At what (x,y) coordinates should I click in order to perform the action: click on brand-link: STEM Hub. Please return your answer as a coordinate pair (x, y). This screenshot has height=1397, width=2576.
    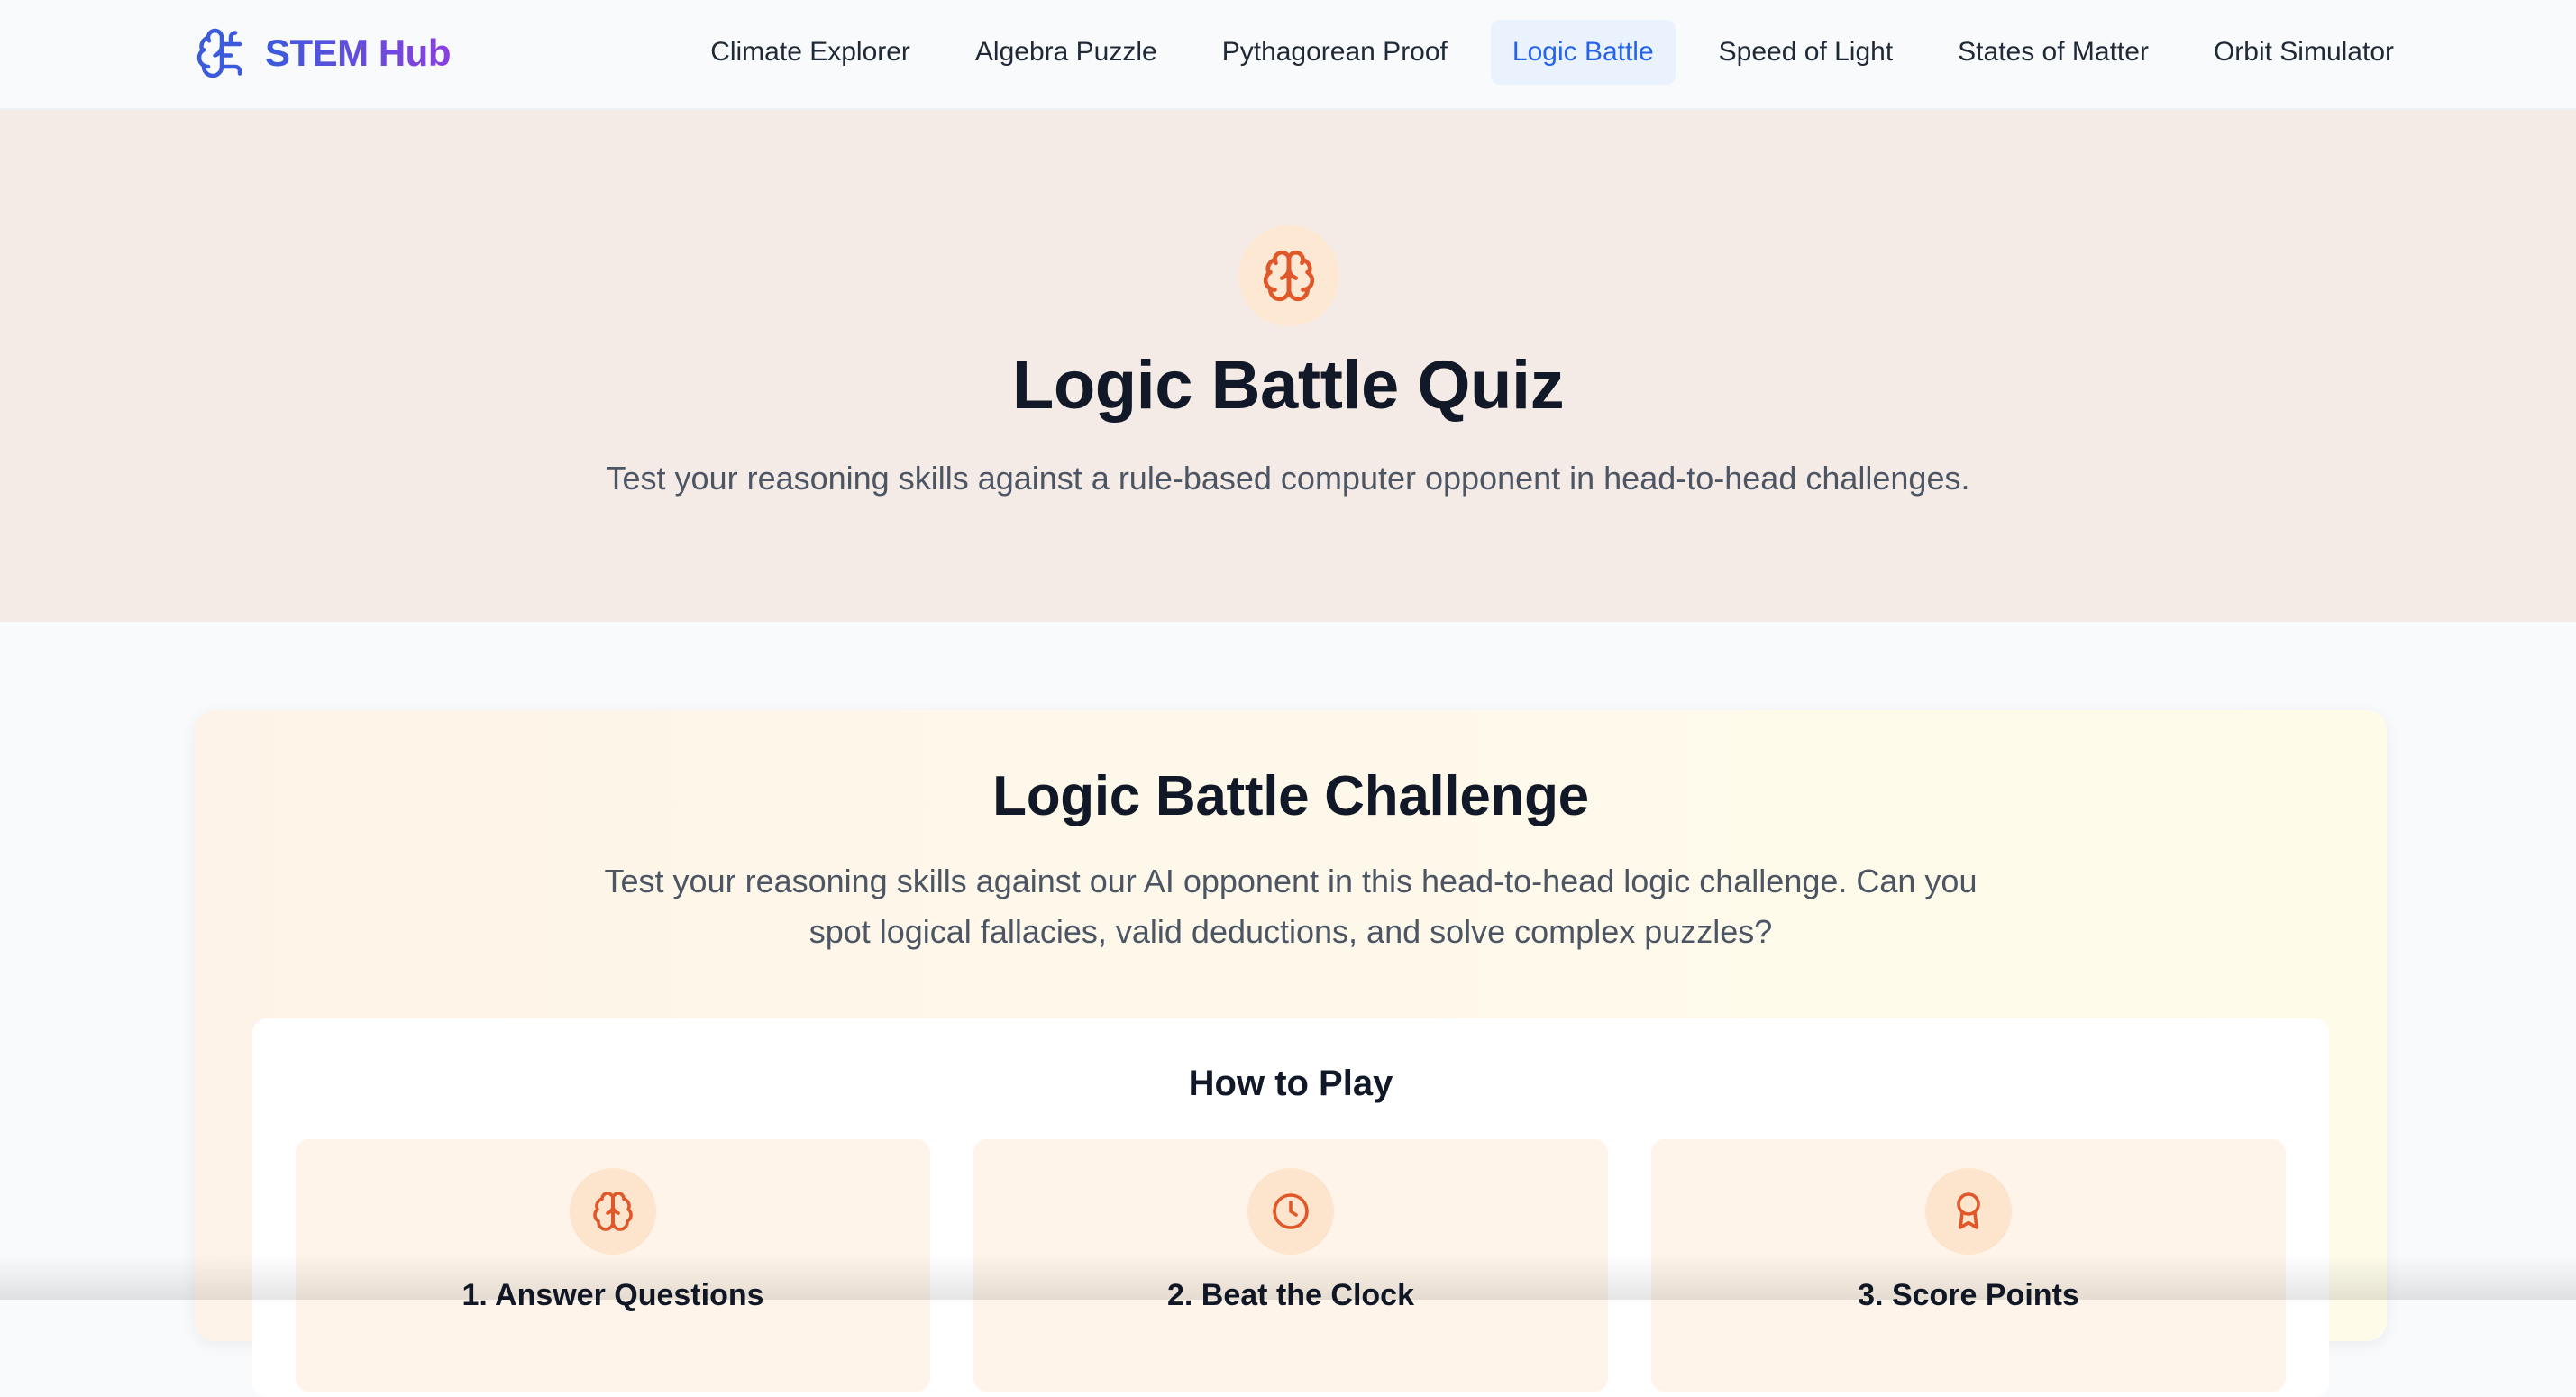
    Looking at the image, I should click on (323, 53).